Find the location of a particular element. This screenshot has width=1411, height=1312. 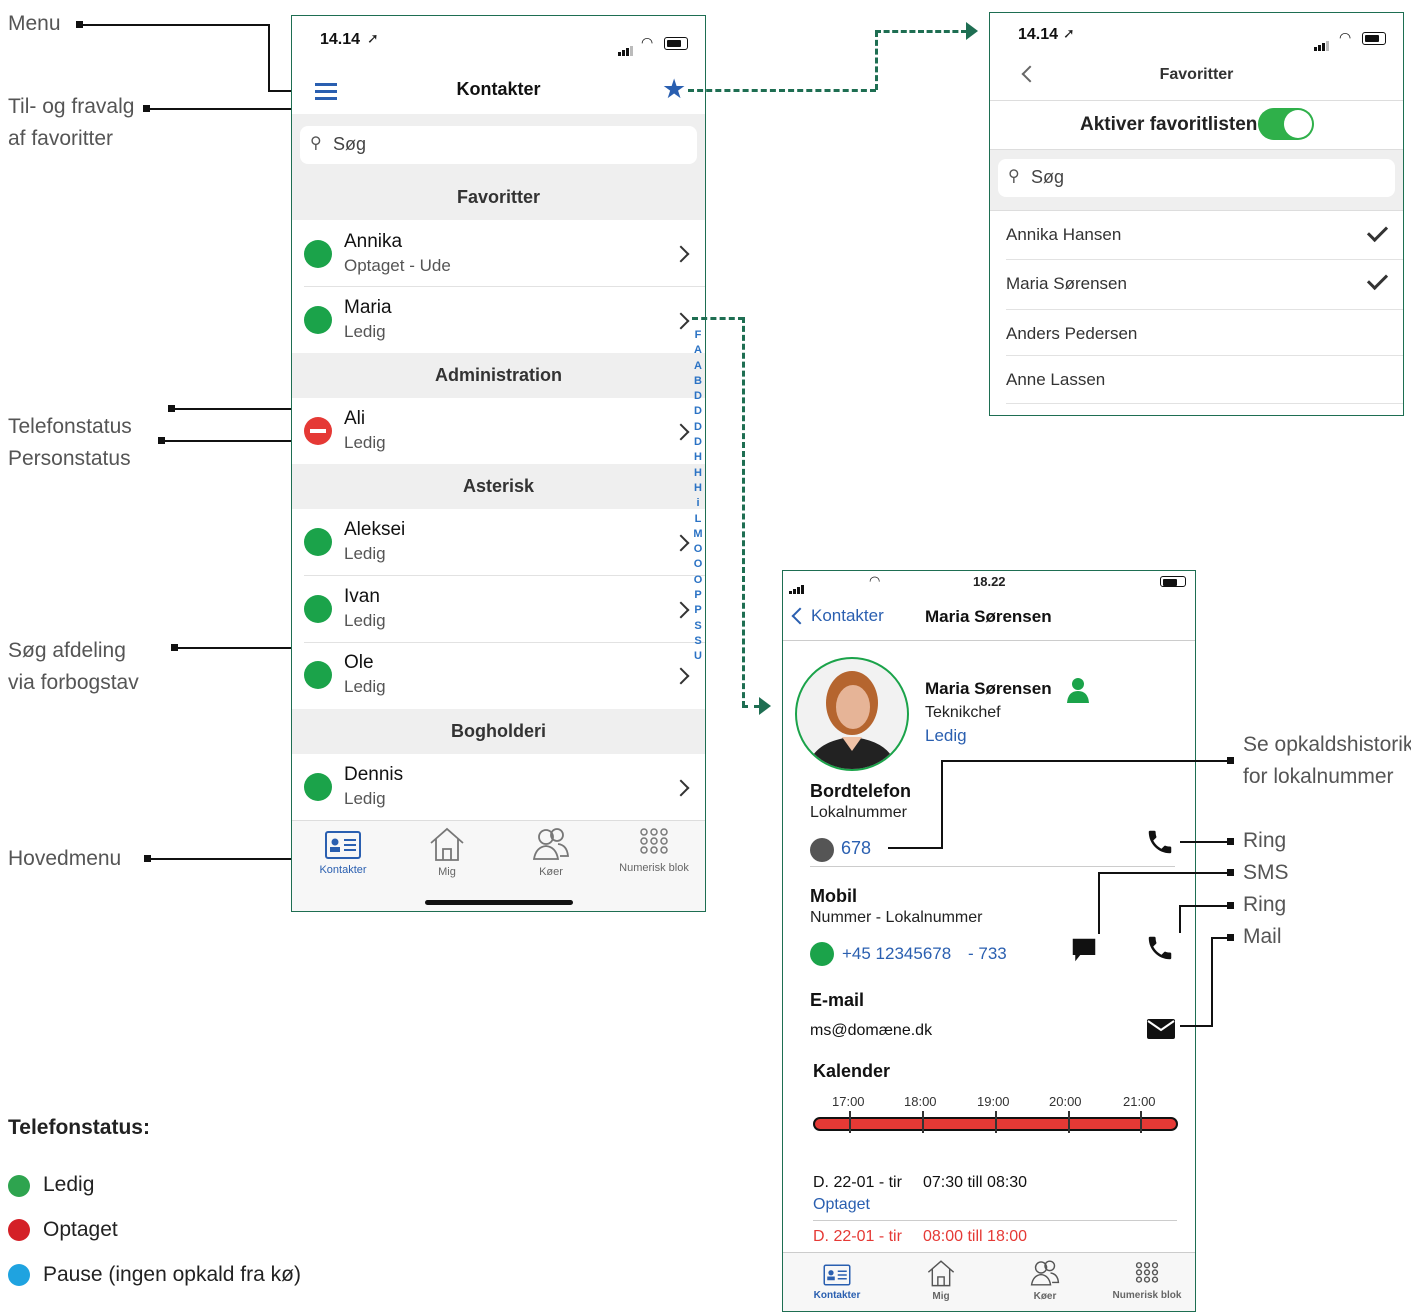

tab-label: Køer is located at coordinates (1045, 1296).